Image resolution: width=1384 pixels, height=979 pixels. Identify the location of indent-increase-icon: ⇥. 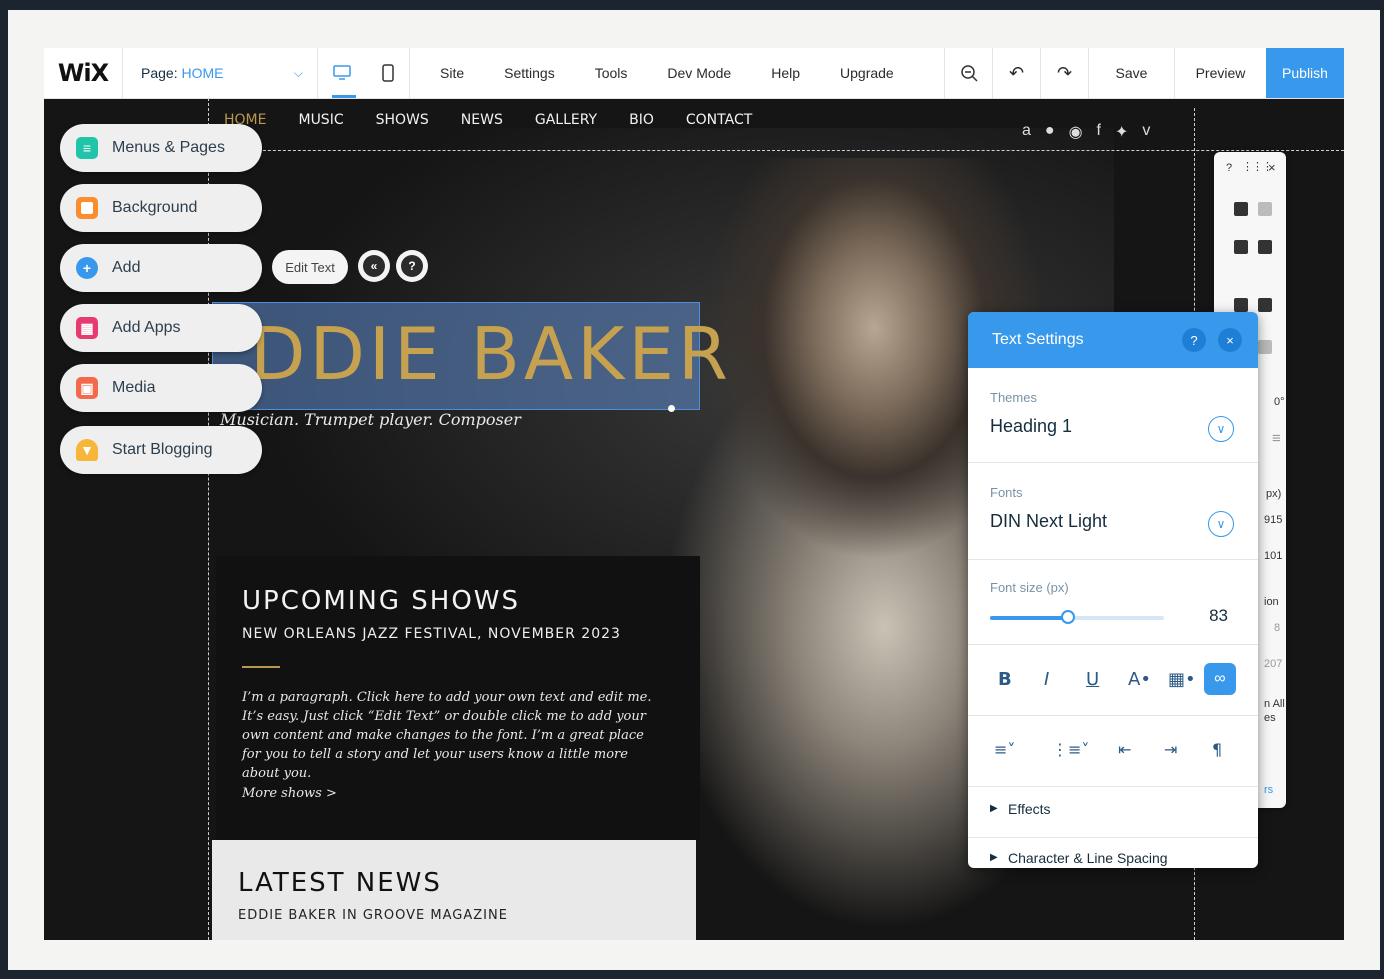
(1170, 749).